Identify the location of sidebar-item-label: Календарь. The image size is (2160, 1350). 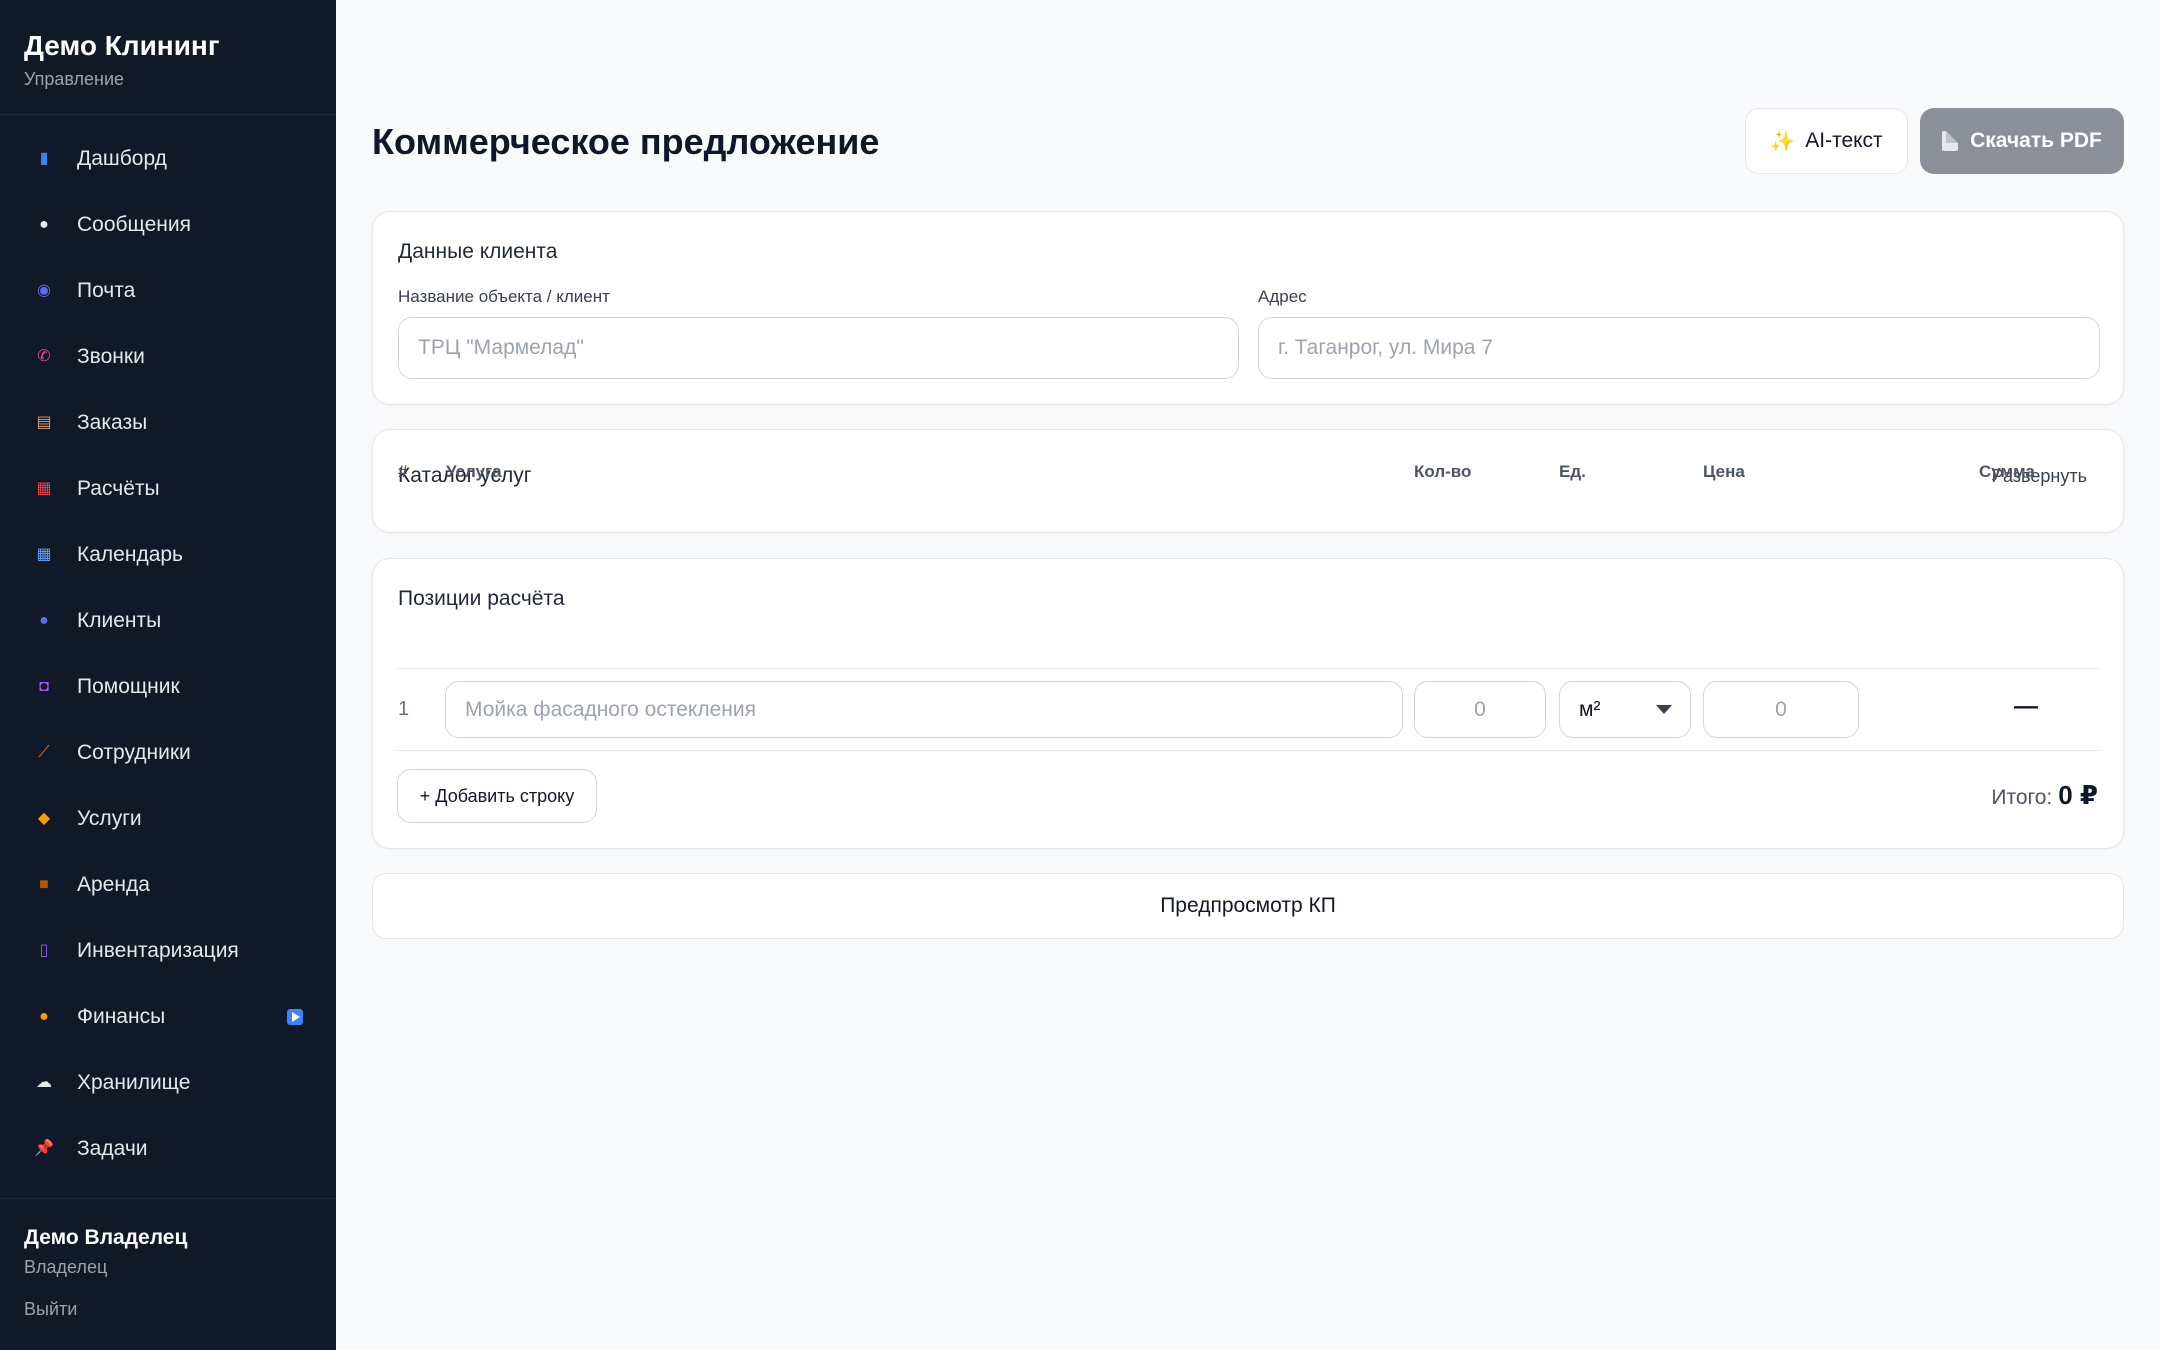
(130, 554).